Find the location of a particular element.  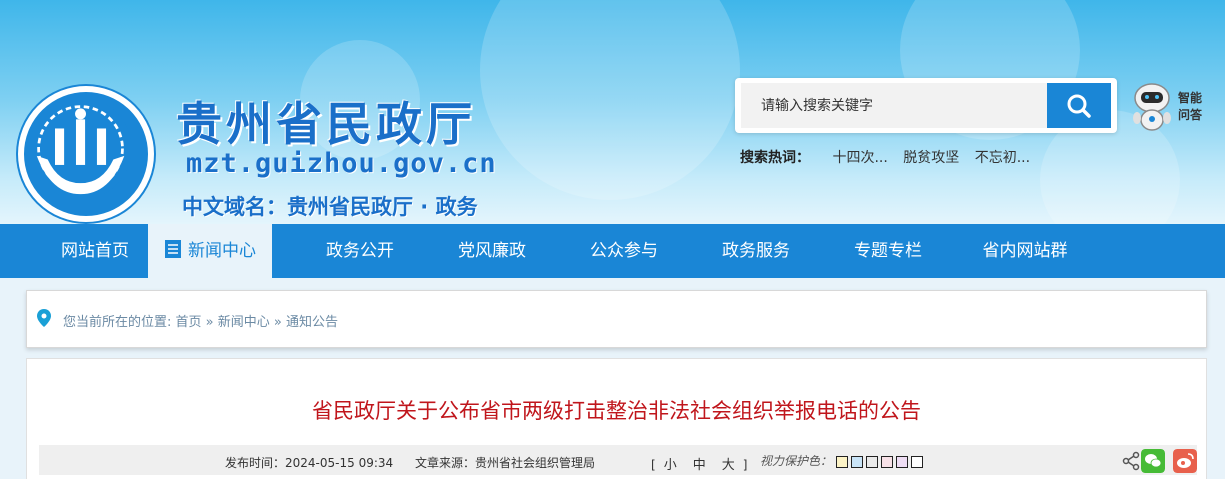

search-icon is located at coordinates (1079, 106).